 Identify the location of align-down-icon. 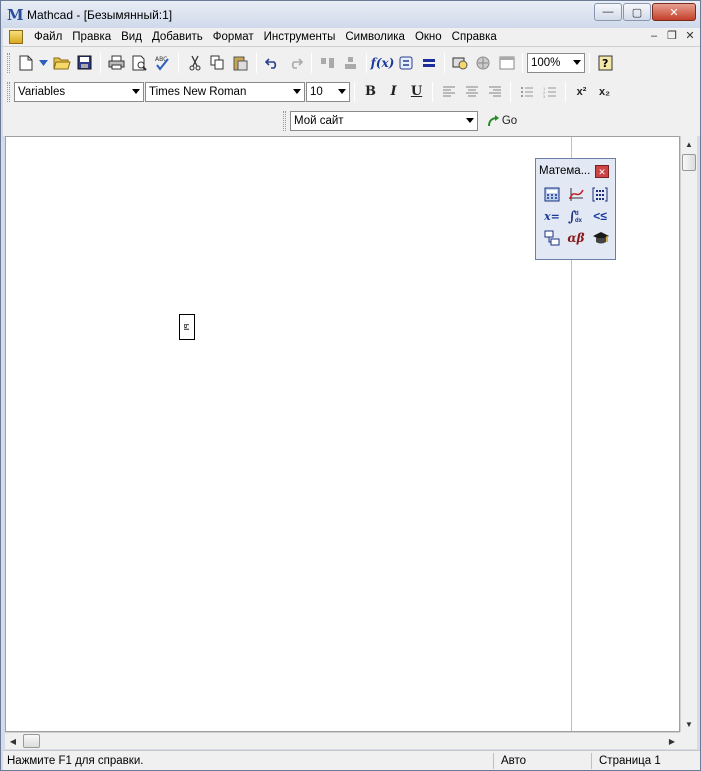
(351, 63).